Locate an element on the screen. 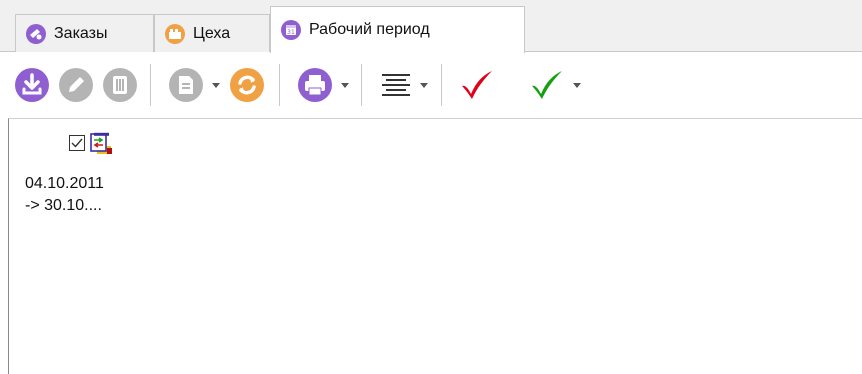 This screenshot has height=374, width=862. edit-icon is located at coordinates (76, 85).